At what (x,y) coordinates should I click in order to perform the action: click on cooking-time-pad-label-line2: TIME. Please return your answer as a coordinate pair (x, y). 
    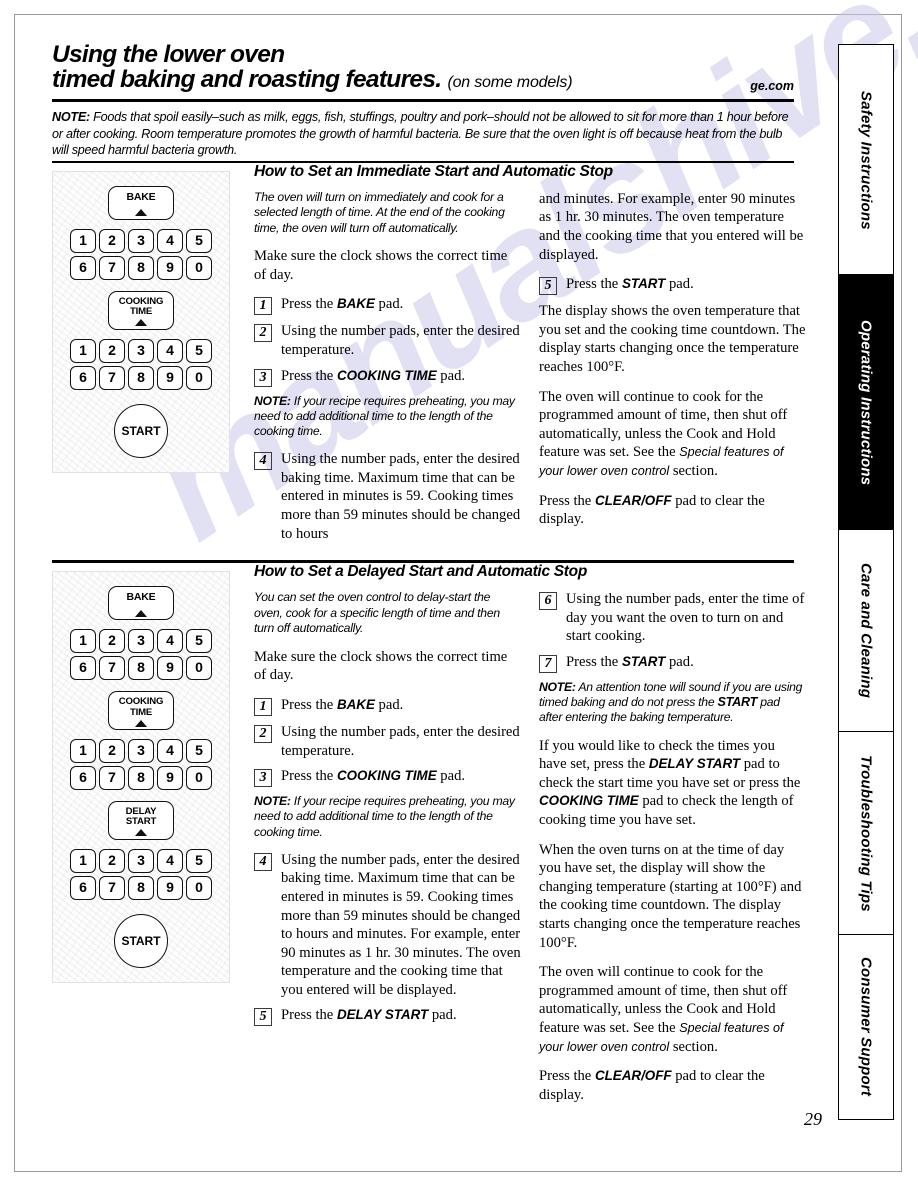
    Looking at the image, I should click on (141, 712).